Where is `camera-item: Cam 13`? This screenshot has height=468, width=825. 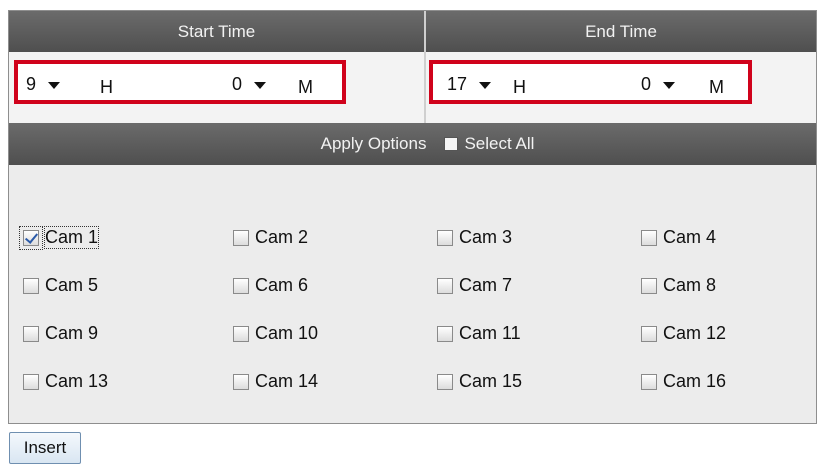
camera-item: Cam 13 is located at coordinates (65, 381).